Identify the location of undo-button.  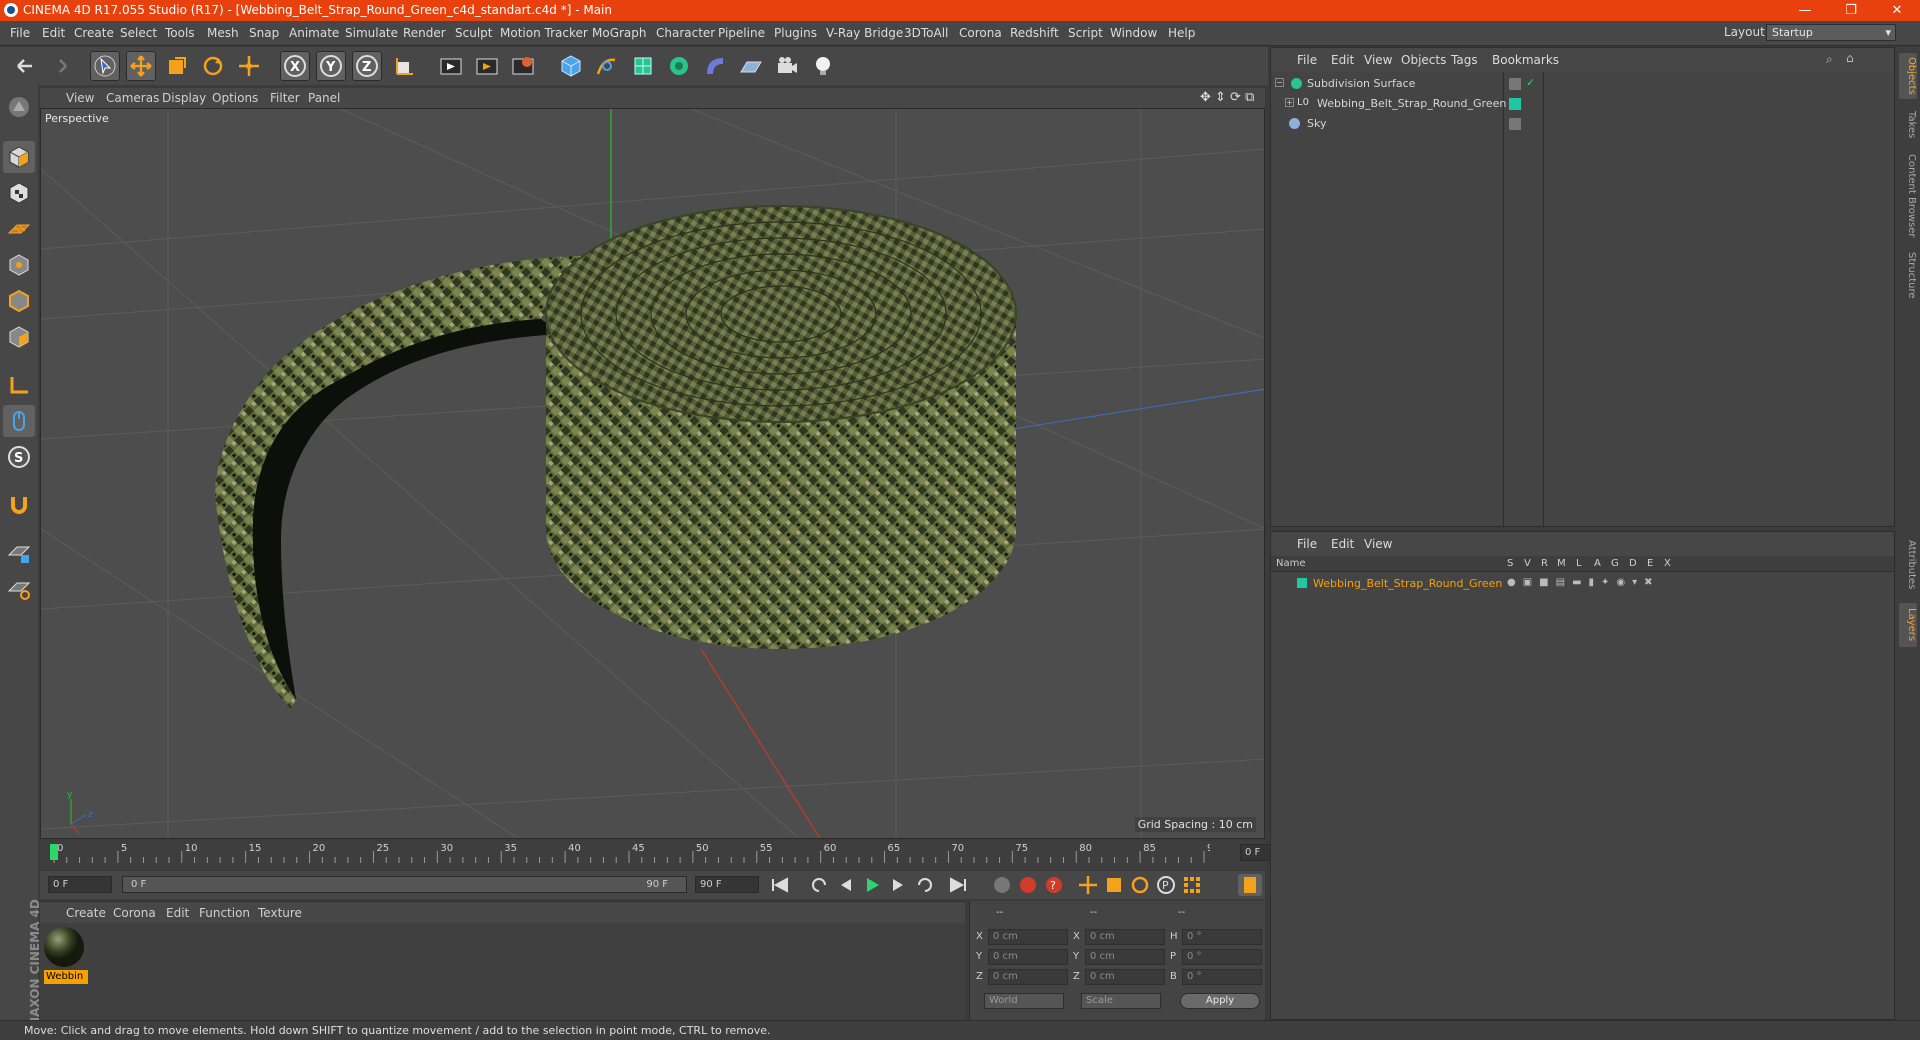
(25, 66).